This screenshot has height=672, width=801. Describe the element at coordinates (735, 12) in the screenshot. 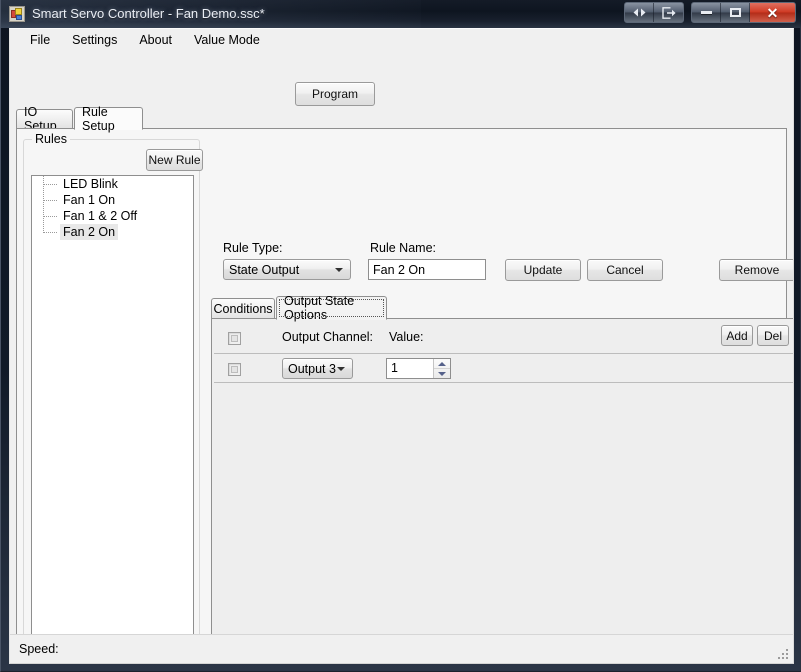

I see `maximize-icon` at that location.